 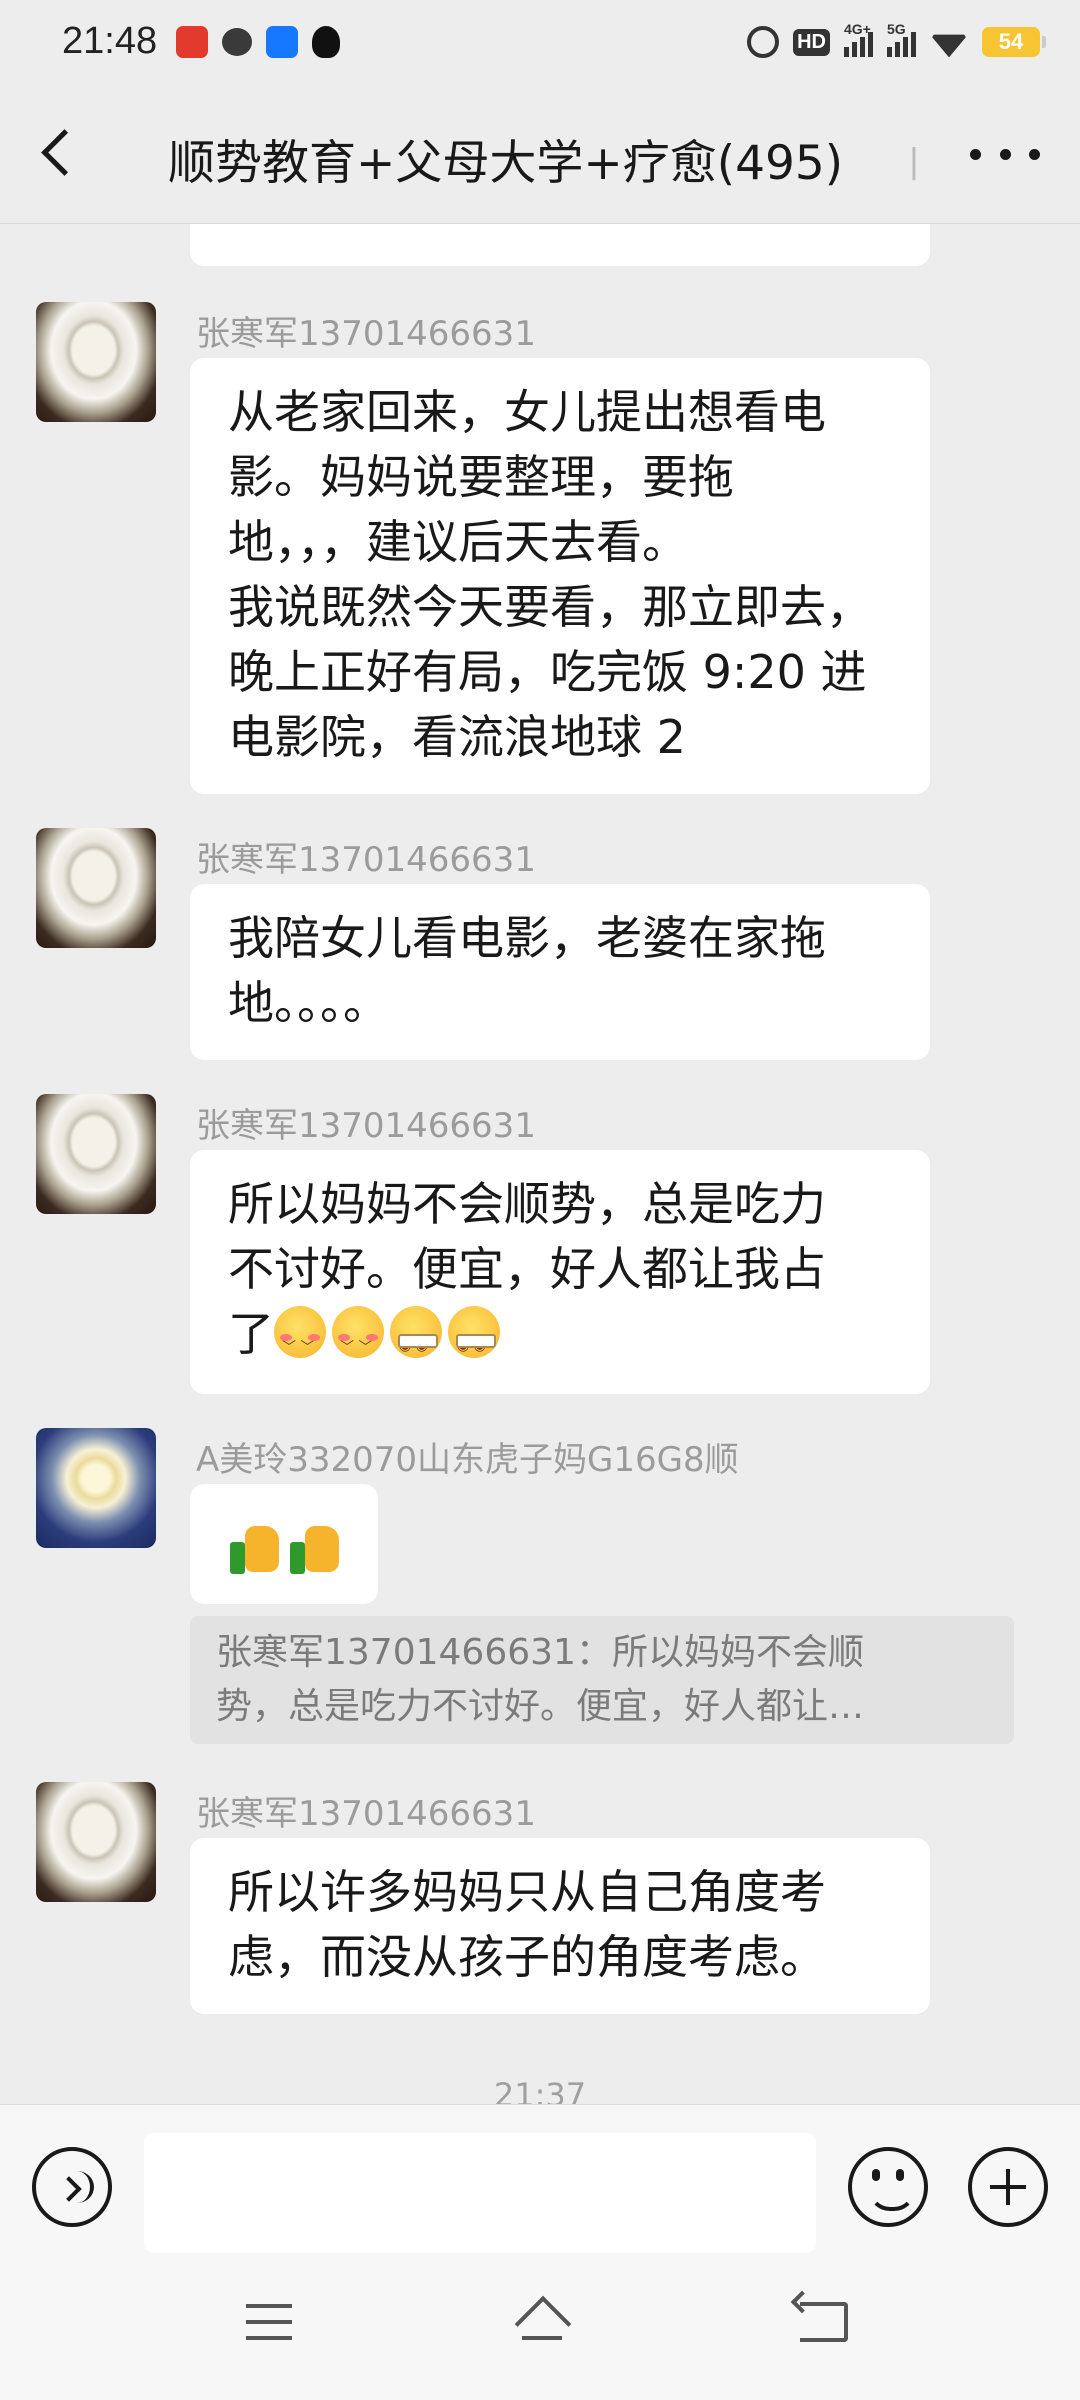 I want to click on input-bar, so click(x=540, y=2179).